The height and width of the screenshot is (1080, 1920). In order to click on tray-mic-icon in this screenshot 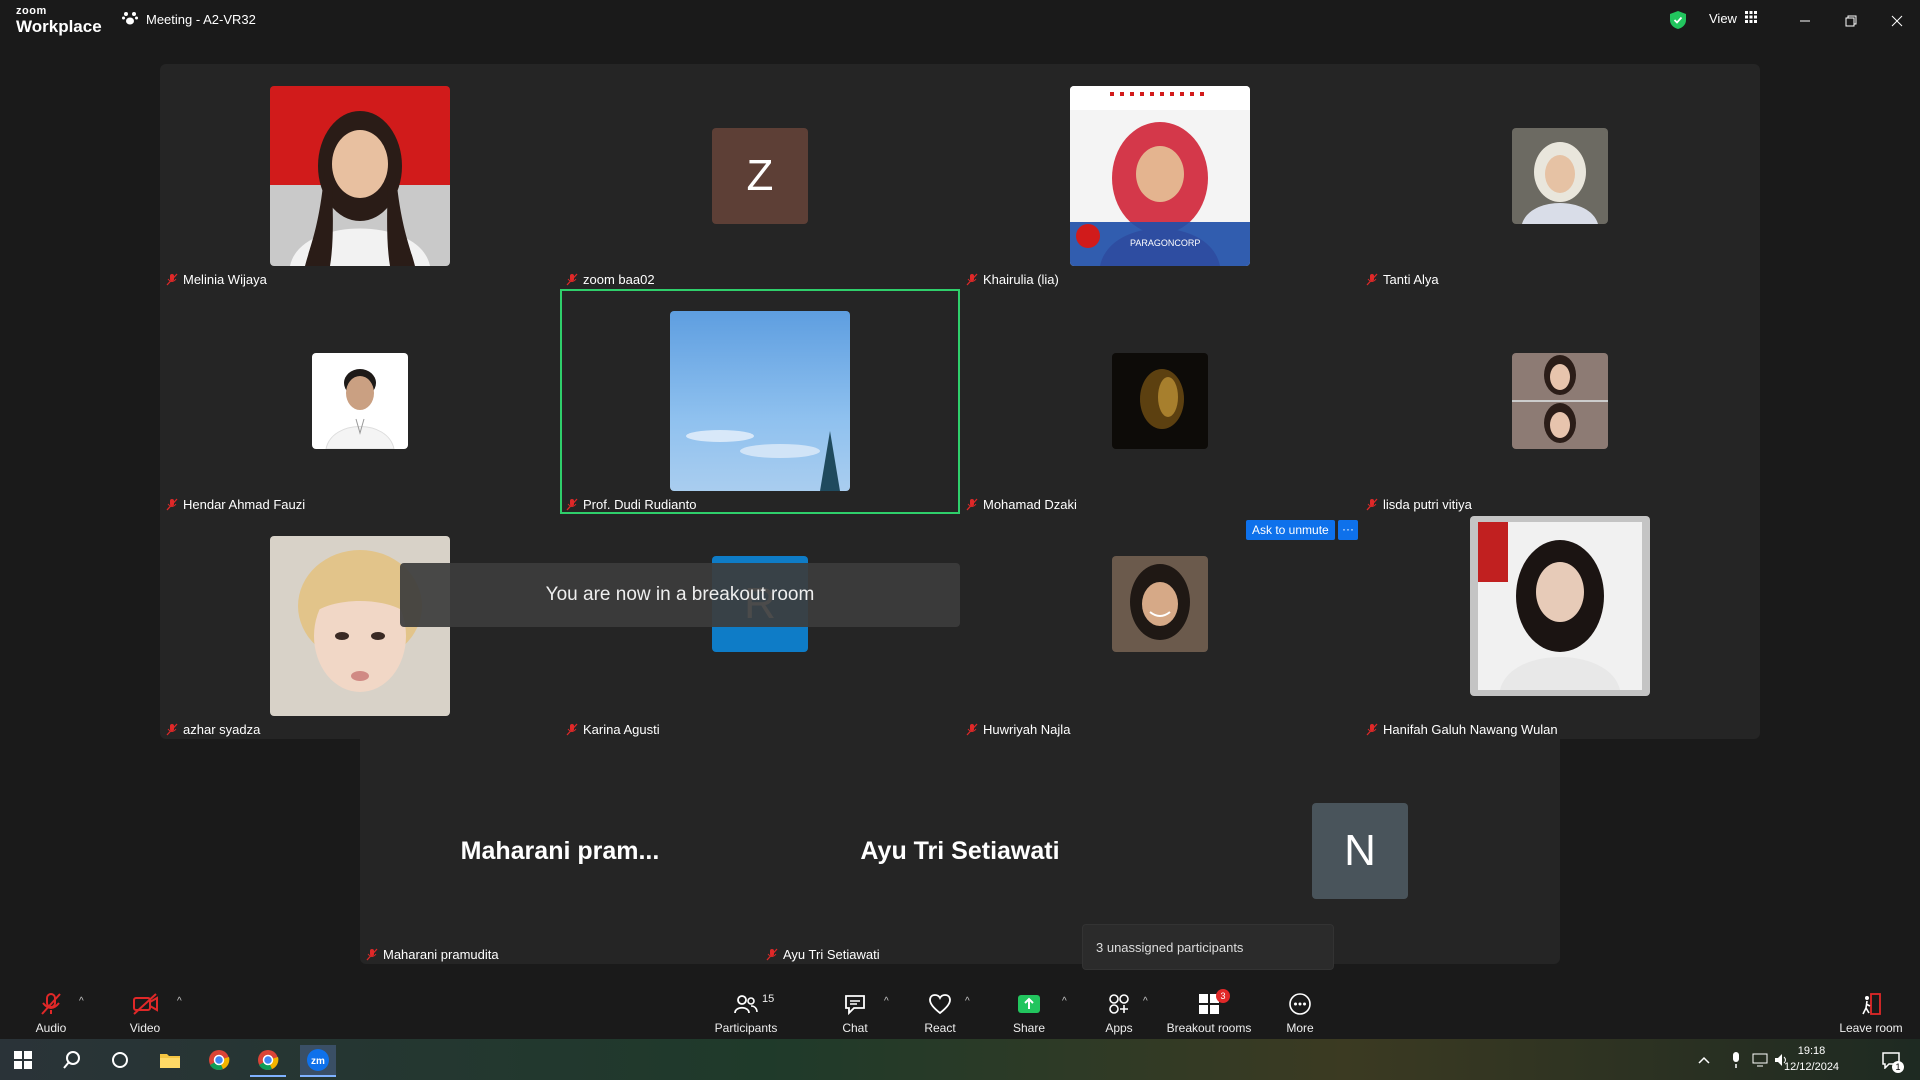, I will do `click(1736, 1060)`.